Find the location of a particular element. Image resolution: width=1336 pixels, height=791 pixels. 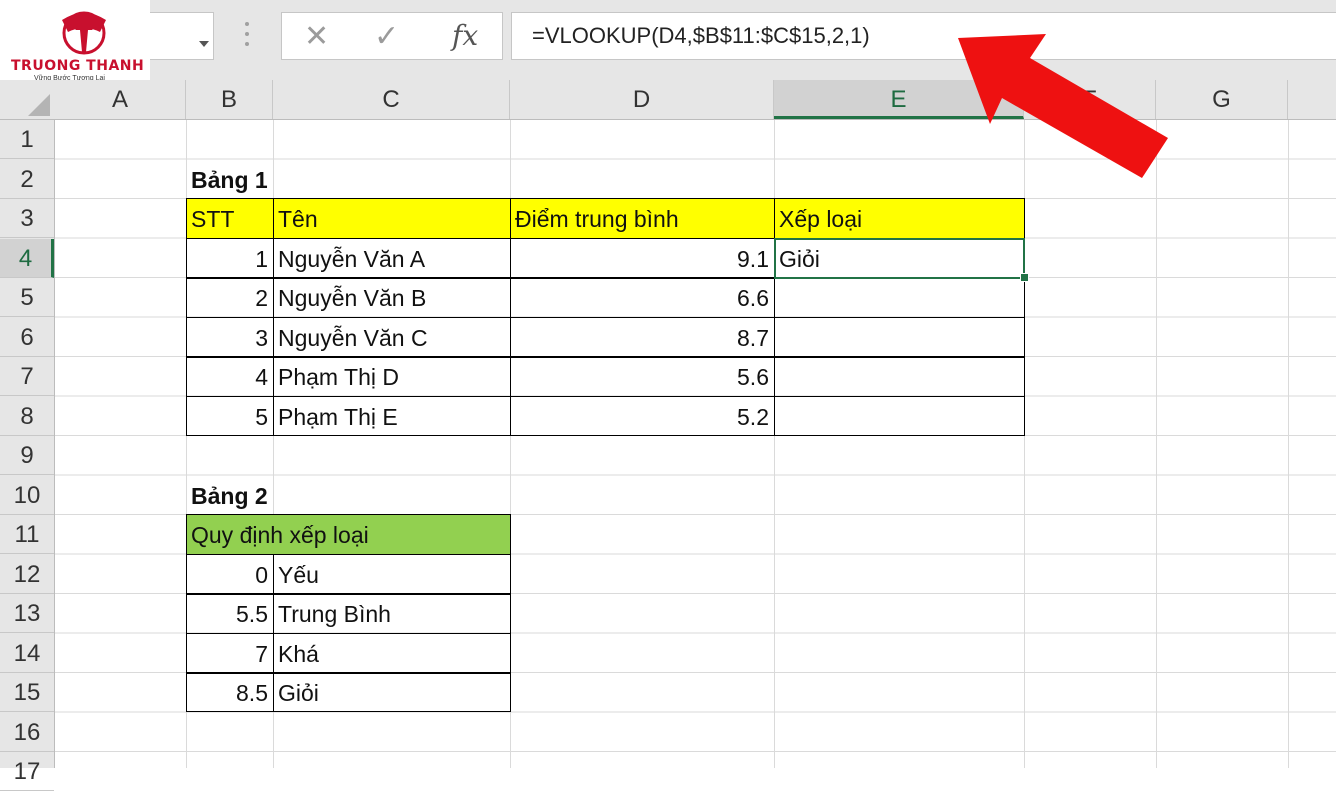

row-header-9: 9 is located at coordinates (27, 455).